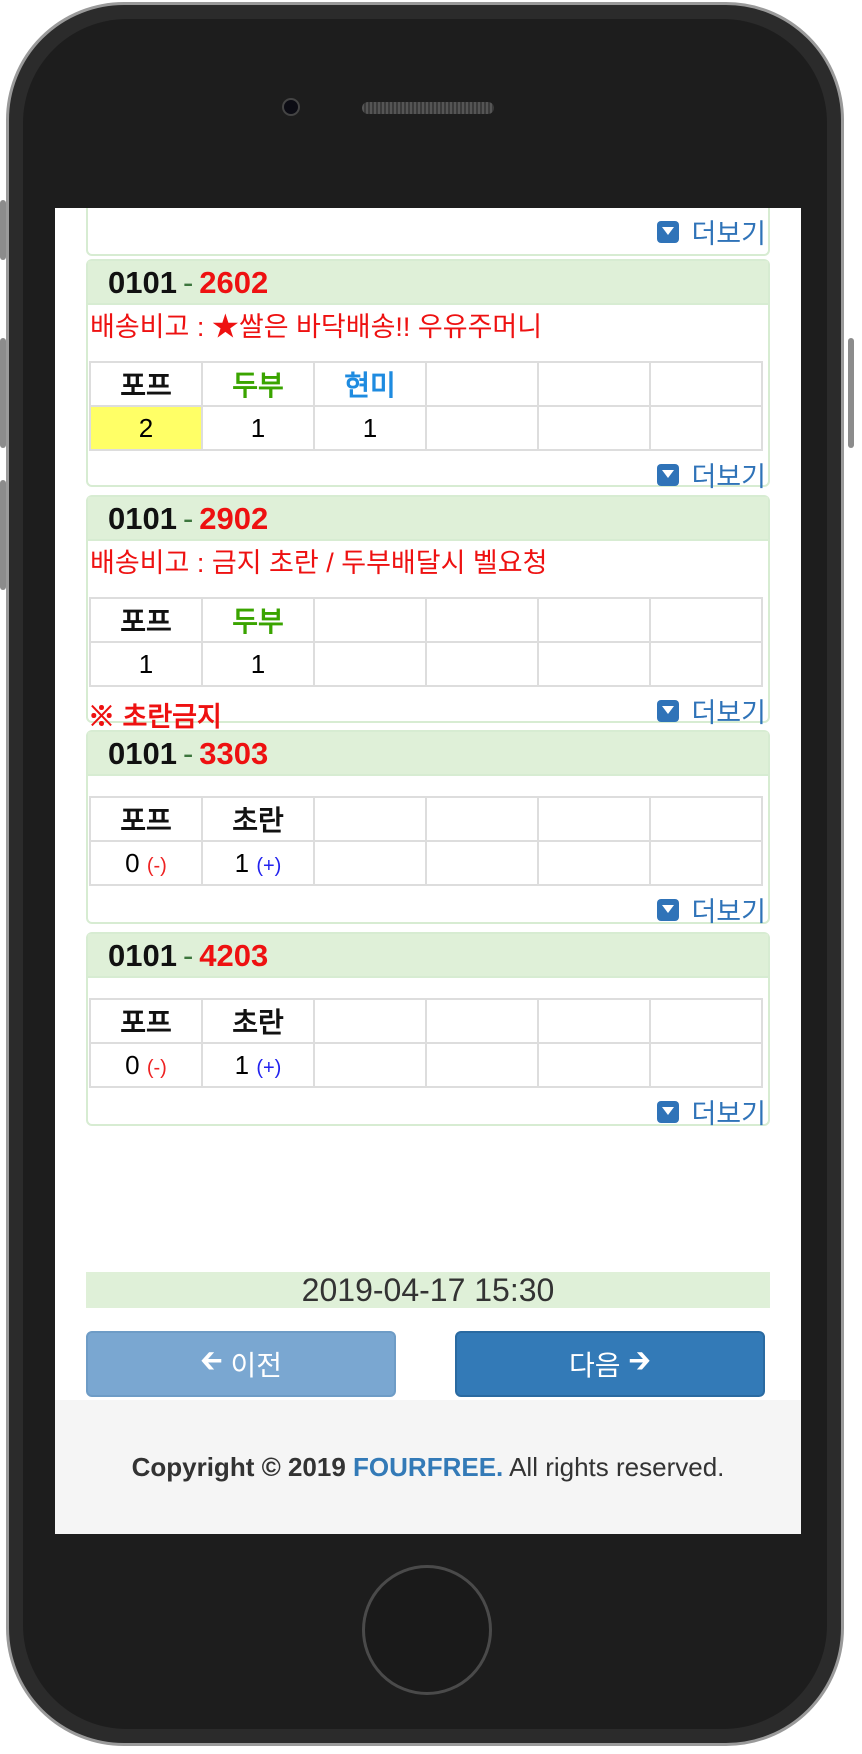 The height and width of the screenshot is (1754, 862). Describe the element at coordinates (258, 819) in the screenshot. I see `product-header: 초란` at that location.